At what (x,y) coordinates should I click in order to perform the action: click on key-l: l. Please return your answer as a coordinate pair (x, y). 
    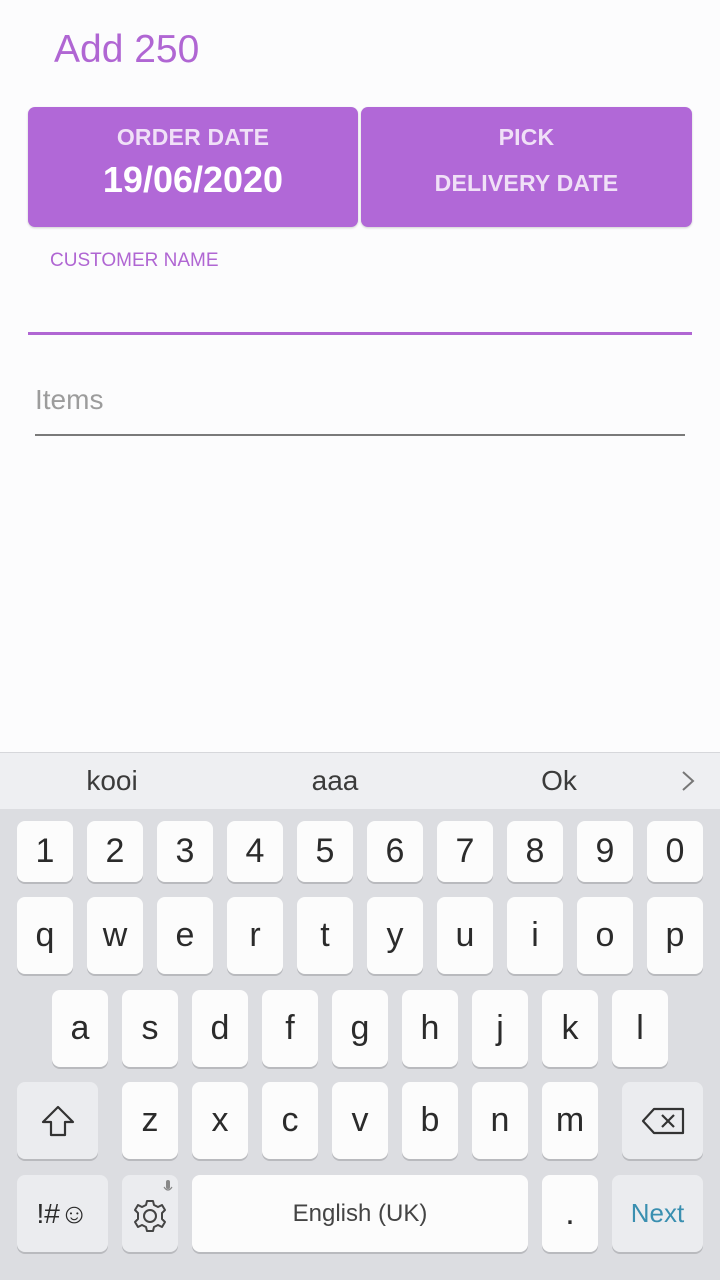
    Looking at the image, I should click on (640, 1028).